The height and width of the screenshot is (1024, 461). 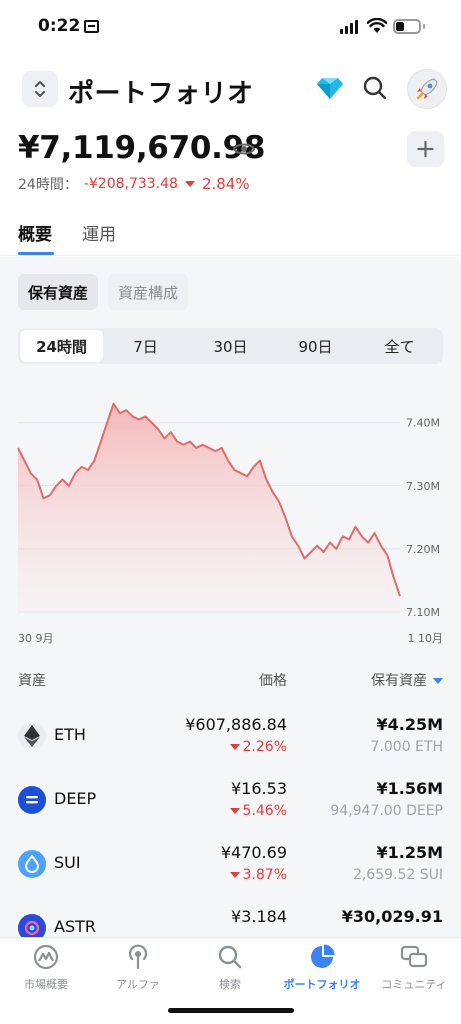 What do you see at coordinates (392, 916) in the screenshot?
I see `asset-holding: ¥30,029.91` at bounding box center [392, 916].